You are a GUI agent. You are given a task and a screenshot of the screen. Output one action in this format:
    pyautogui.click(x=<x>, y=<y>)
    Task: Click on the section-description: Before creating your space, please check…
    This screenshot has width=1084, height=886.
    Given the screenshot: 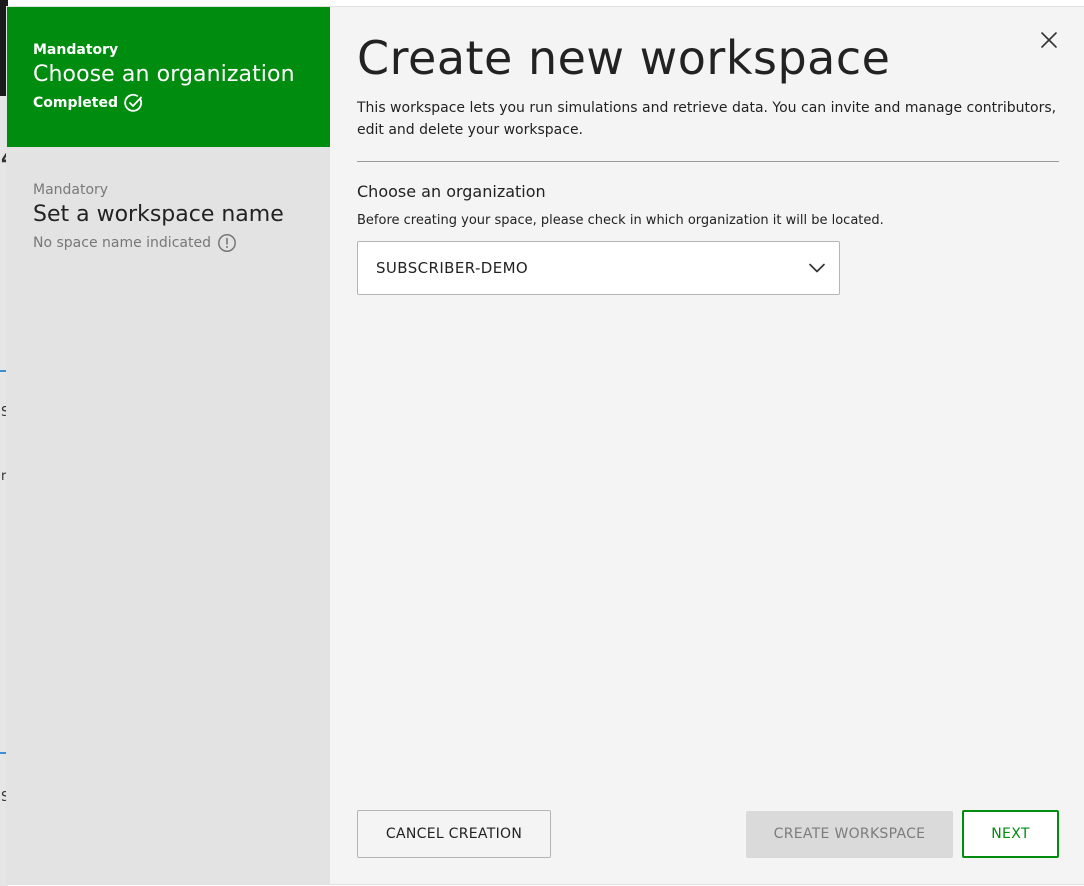 What is the action you would take?
    pyautogui.click(x=620, y=220)
    